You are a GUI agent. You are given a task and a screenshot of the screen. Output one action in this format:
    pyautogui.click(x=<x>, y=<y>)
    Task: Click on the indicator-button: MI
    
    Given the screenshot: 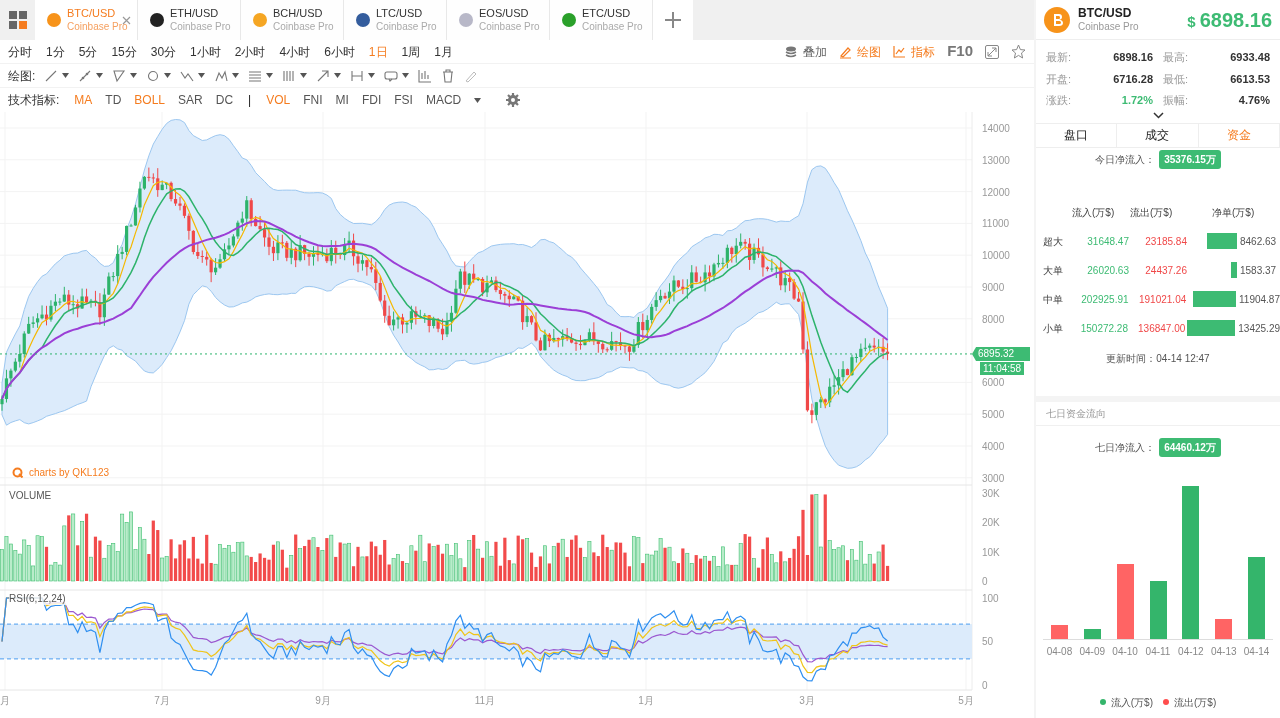 What is the action you would take?
    pyautogui.click(x=342, y=100)
    